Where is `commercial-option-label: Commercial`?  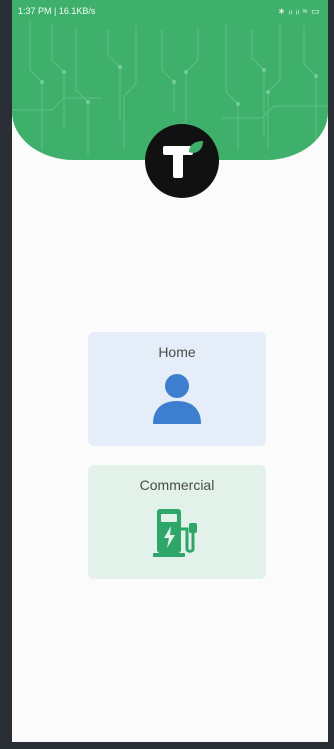
commercial-option-label: Commercial is located at coordinates (177, 485).